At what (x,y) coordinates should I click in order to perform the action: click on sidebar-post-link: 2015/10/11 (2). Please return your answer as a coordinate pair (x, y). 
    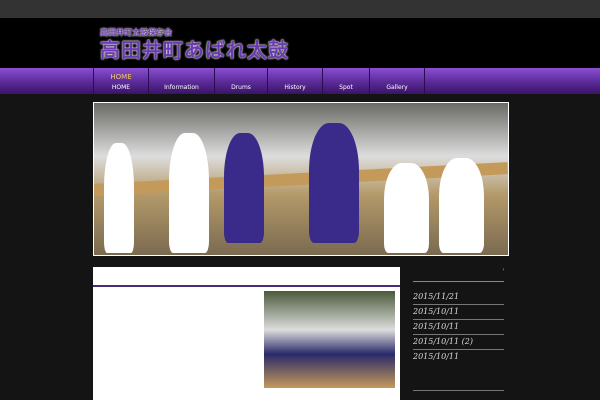
    Looking at the image, I should click on (458, 342).